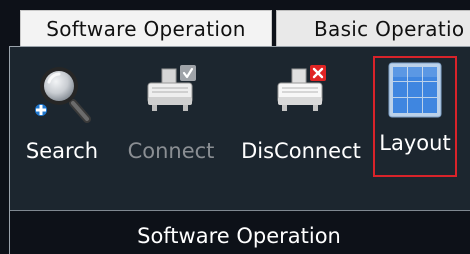 This screenshot has width=470, height=254. I want to click on search-button: Search, so click(62, 139).